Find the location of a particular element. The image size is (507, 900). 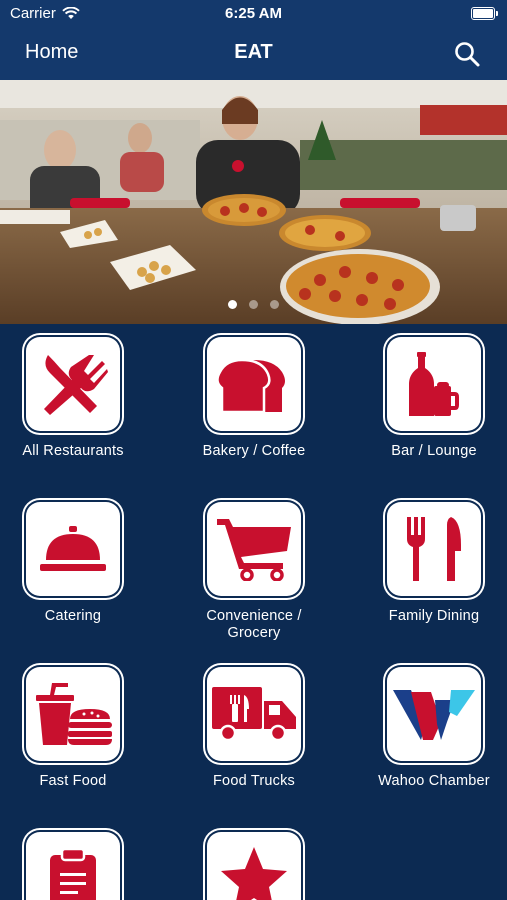

shopping-cart-icon is located at coordinates (254, 550).